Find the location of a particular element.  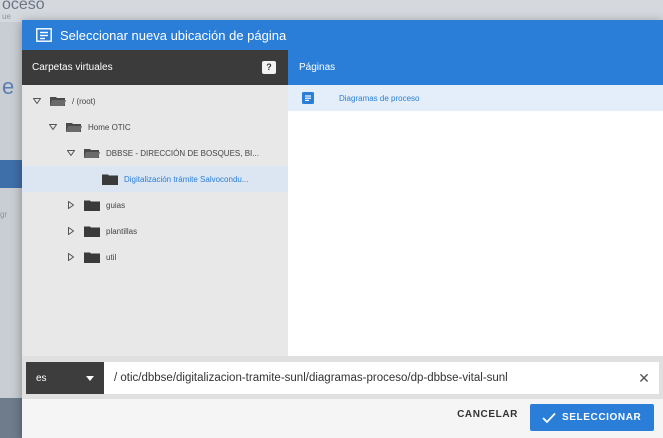

close-icon: ✕ is located at coordinates (644, 378).